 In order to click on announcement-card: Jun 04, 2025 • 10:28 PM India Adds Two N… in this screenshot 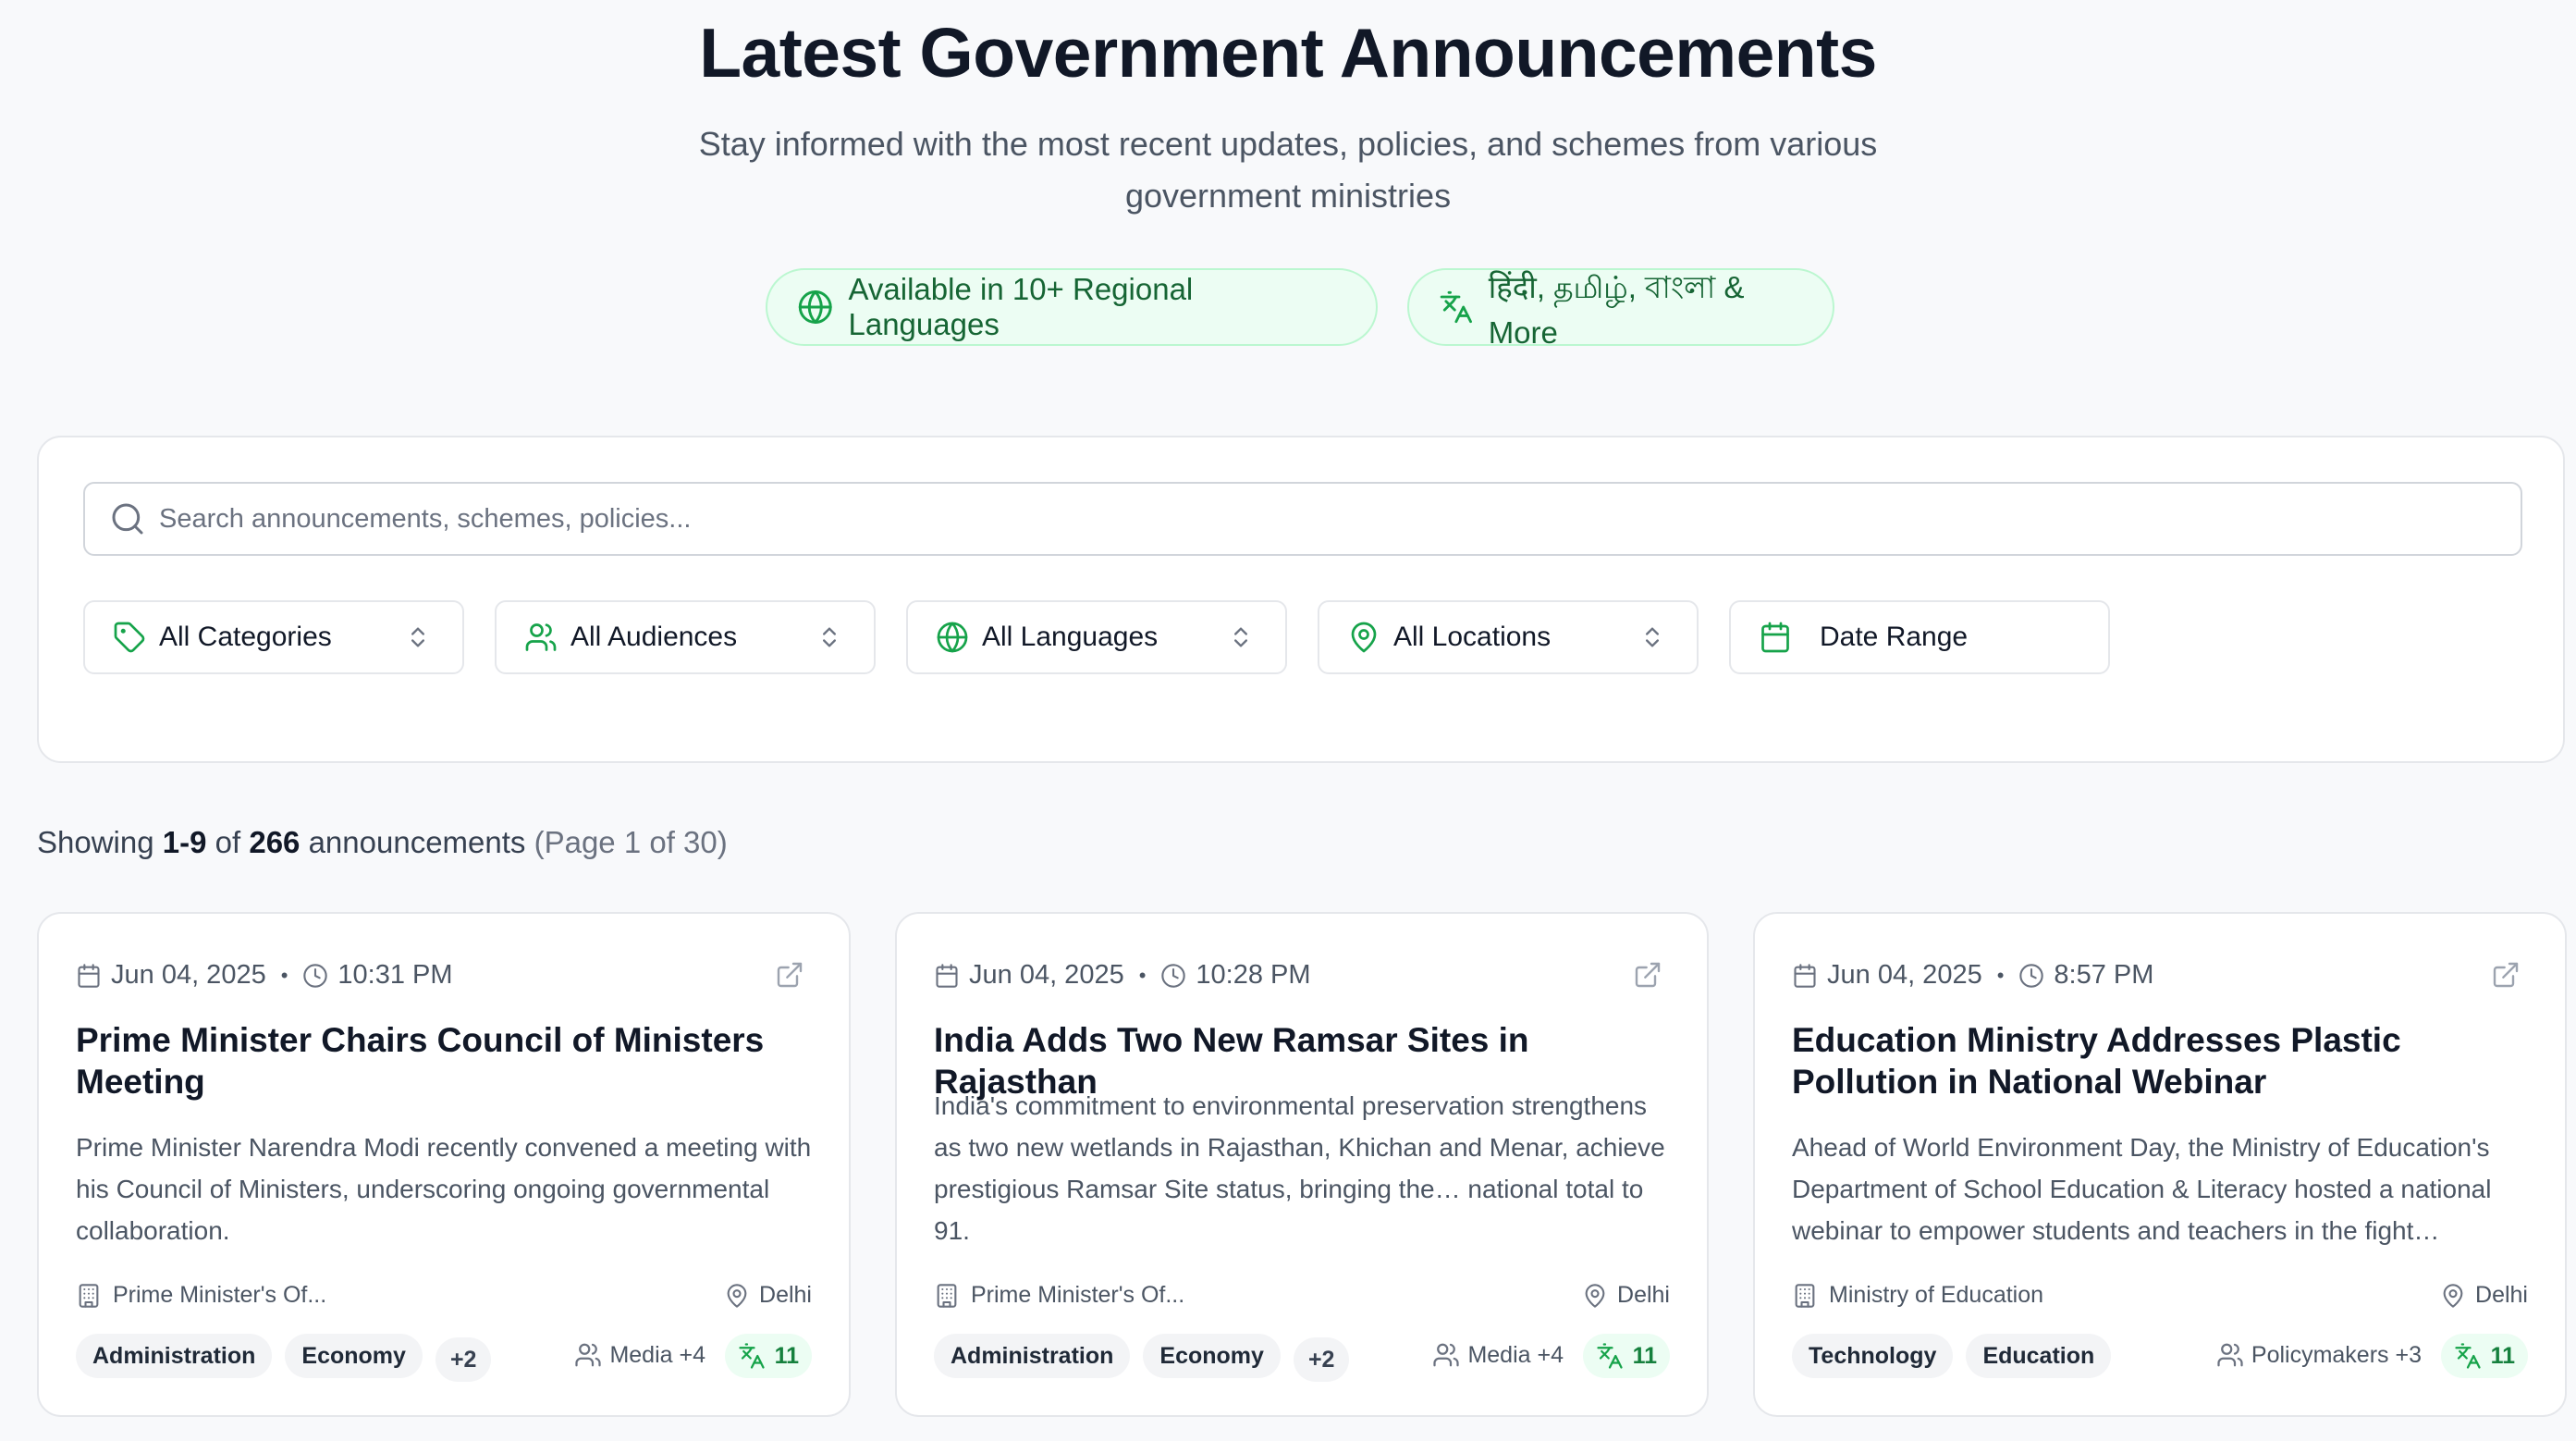, I will do `click(1302, 1164)`.